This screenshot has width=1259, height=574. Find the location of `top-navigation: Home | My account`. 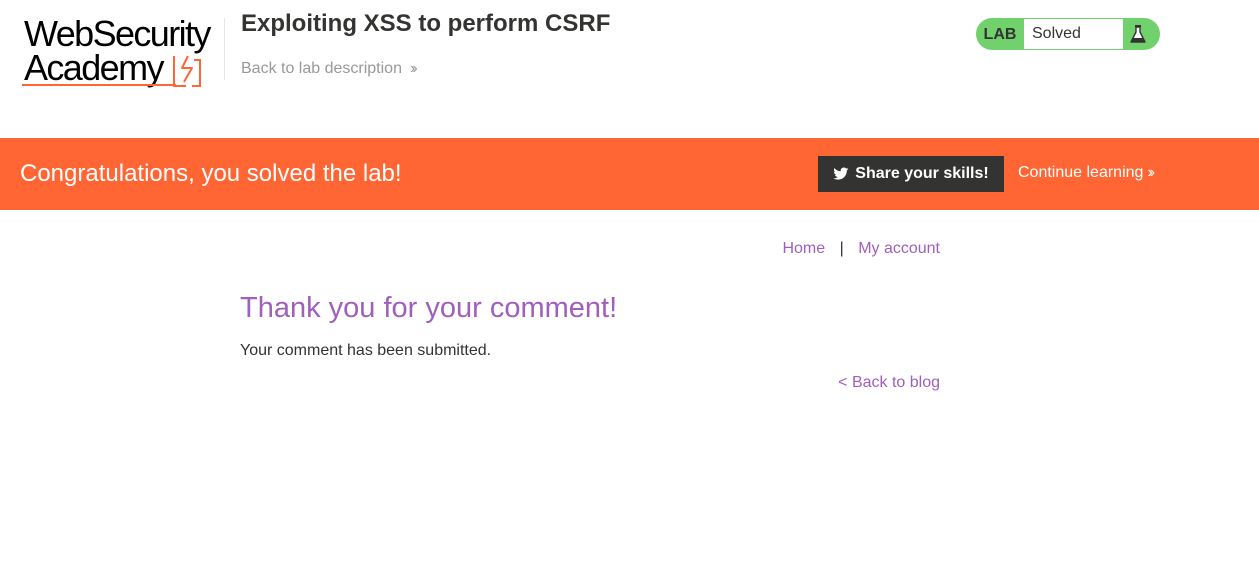

top-navigation: Home | My account is located at coordinates (590, 249).